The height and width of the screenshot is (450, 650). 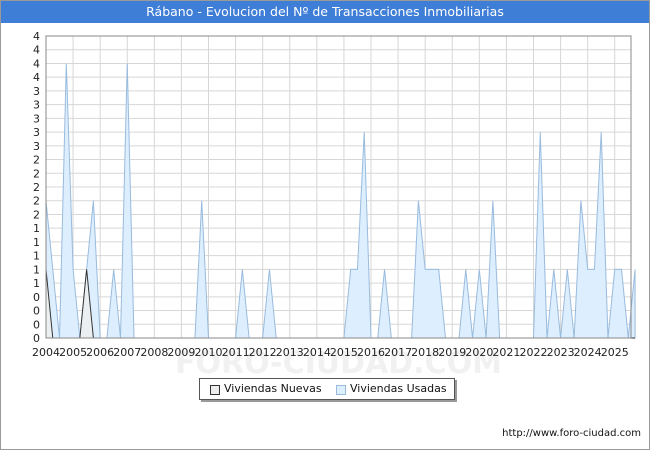 I want to click on x-tick-label: 2004, so click(x=46, y=352).